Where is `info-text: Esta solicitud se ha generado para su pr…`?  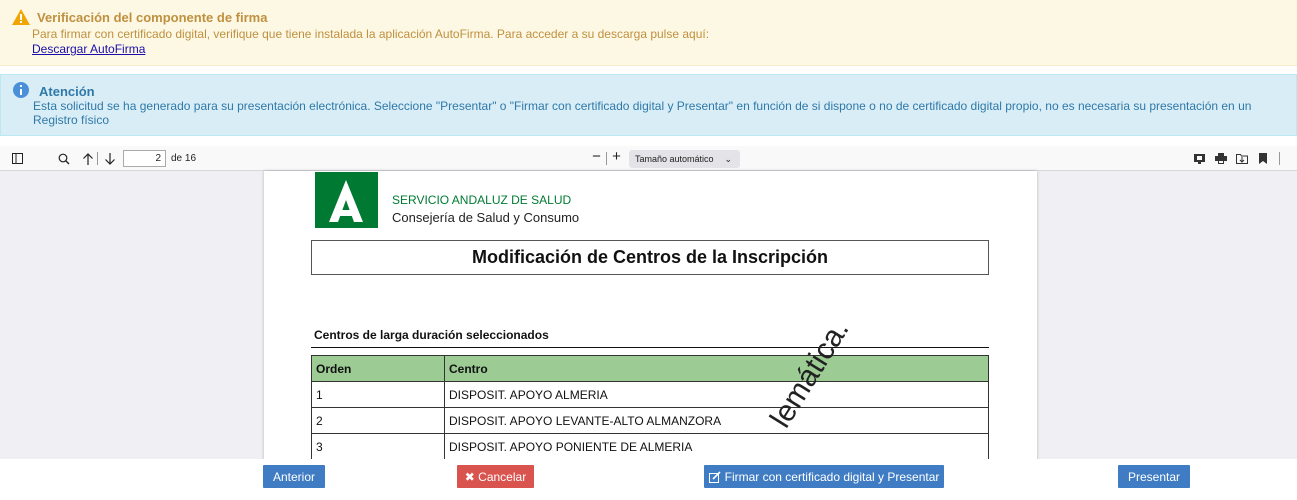 info-text: Esta solicitud se ha generado para su pr… is located at coordinates (642, 113).